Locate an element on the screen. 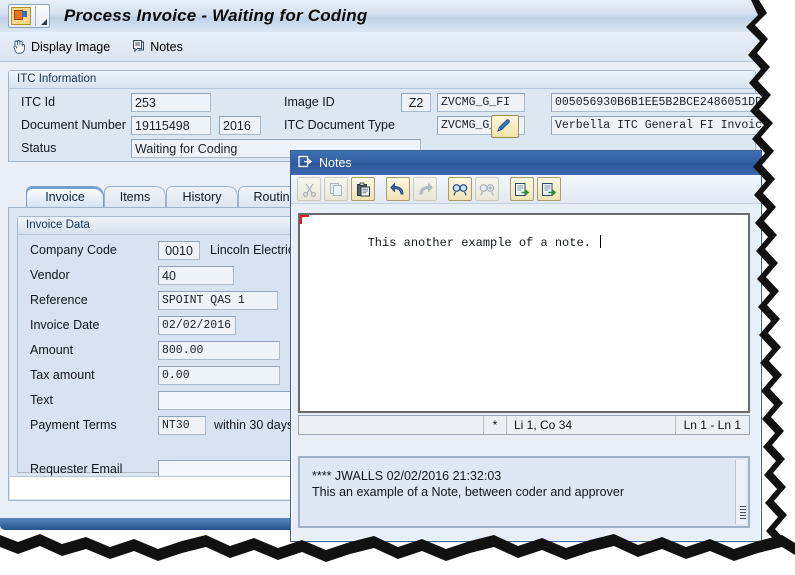  text-label: Text is located at coordinates (41, 400).